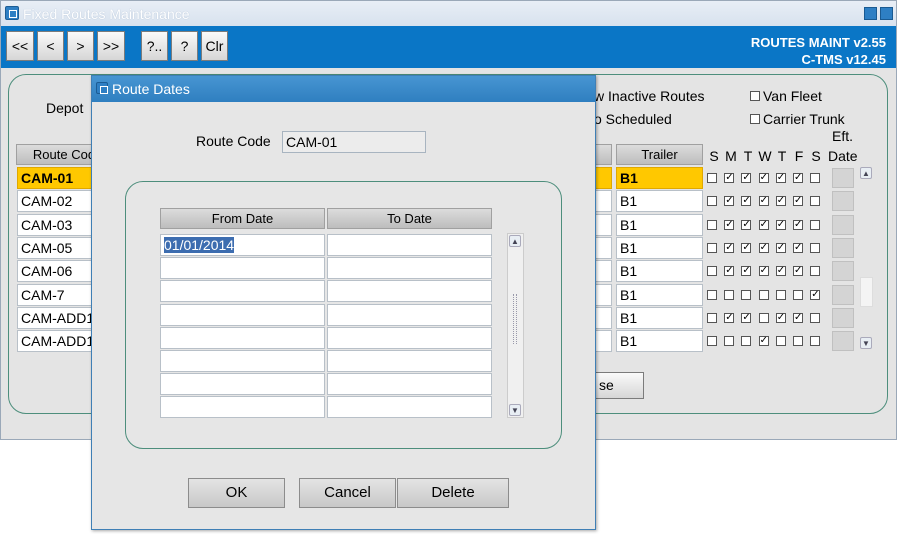 The width and height of the screenshot is (898, 534). What do you see at coordinates (755, 119) in the screenshot?
I see `carrier-trunk-checkbox` at bounding box center [755, 119].